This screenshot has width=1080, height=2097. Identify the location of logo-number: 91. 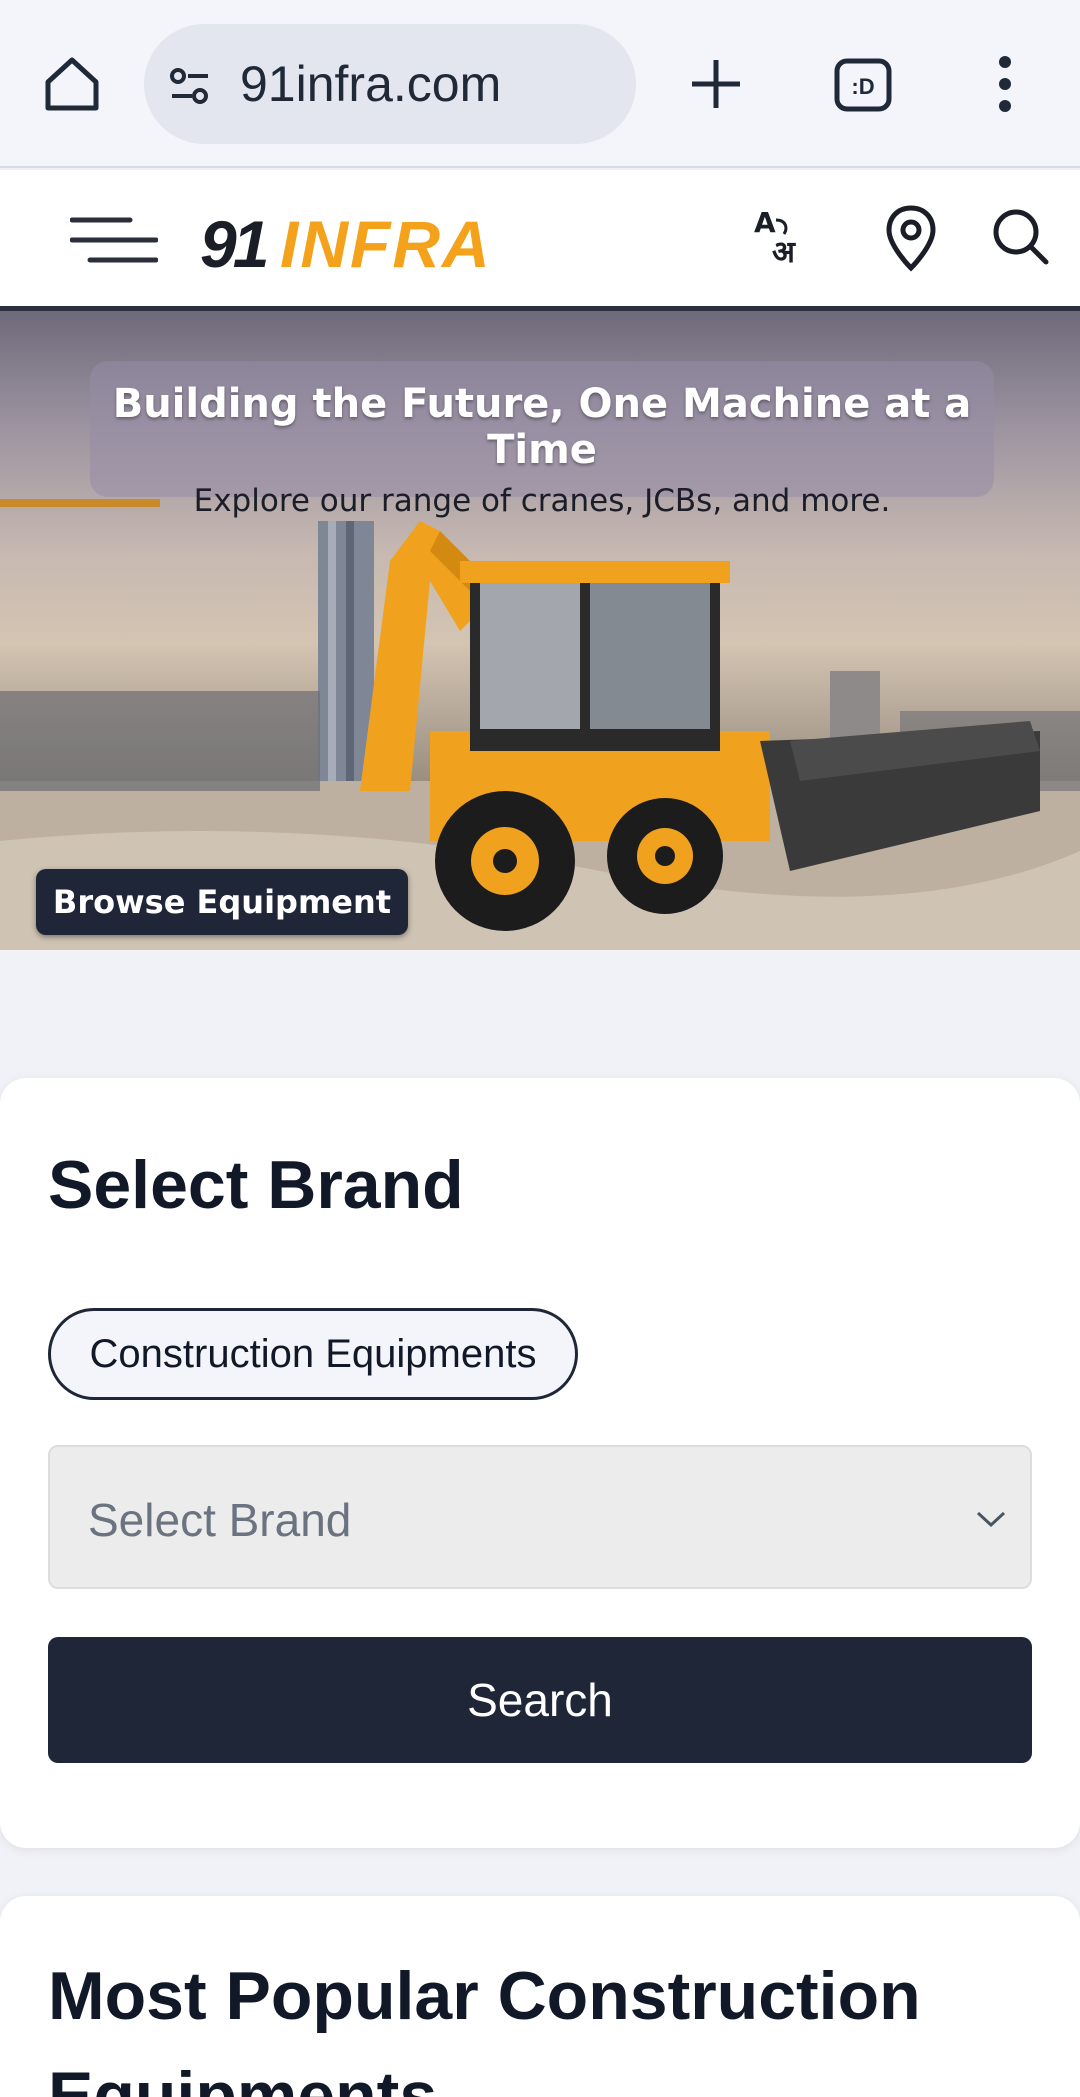
(234, 244).